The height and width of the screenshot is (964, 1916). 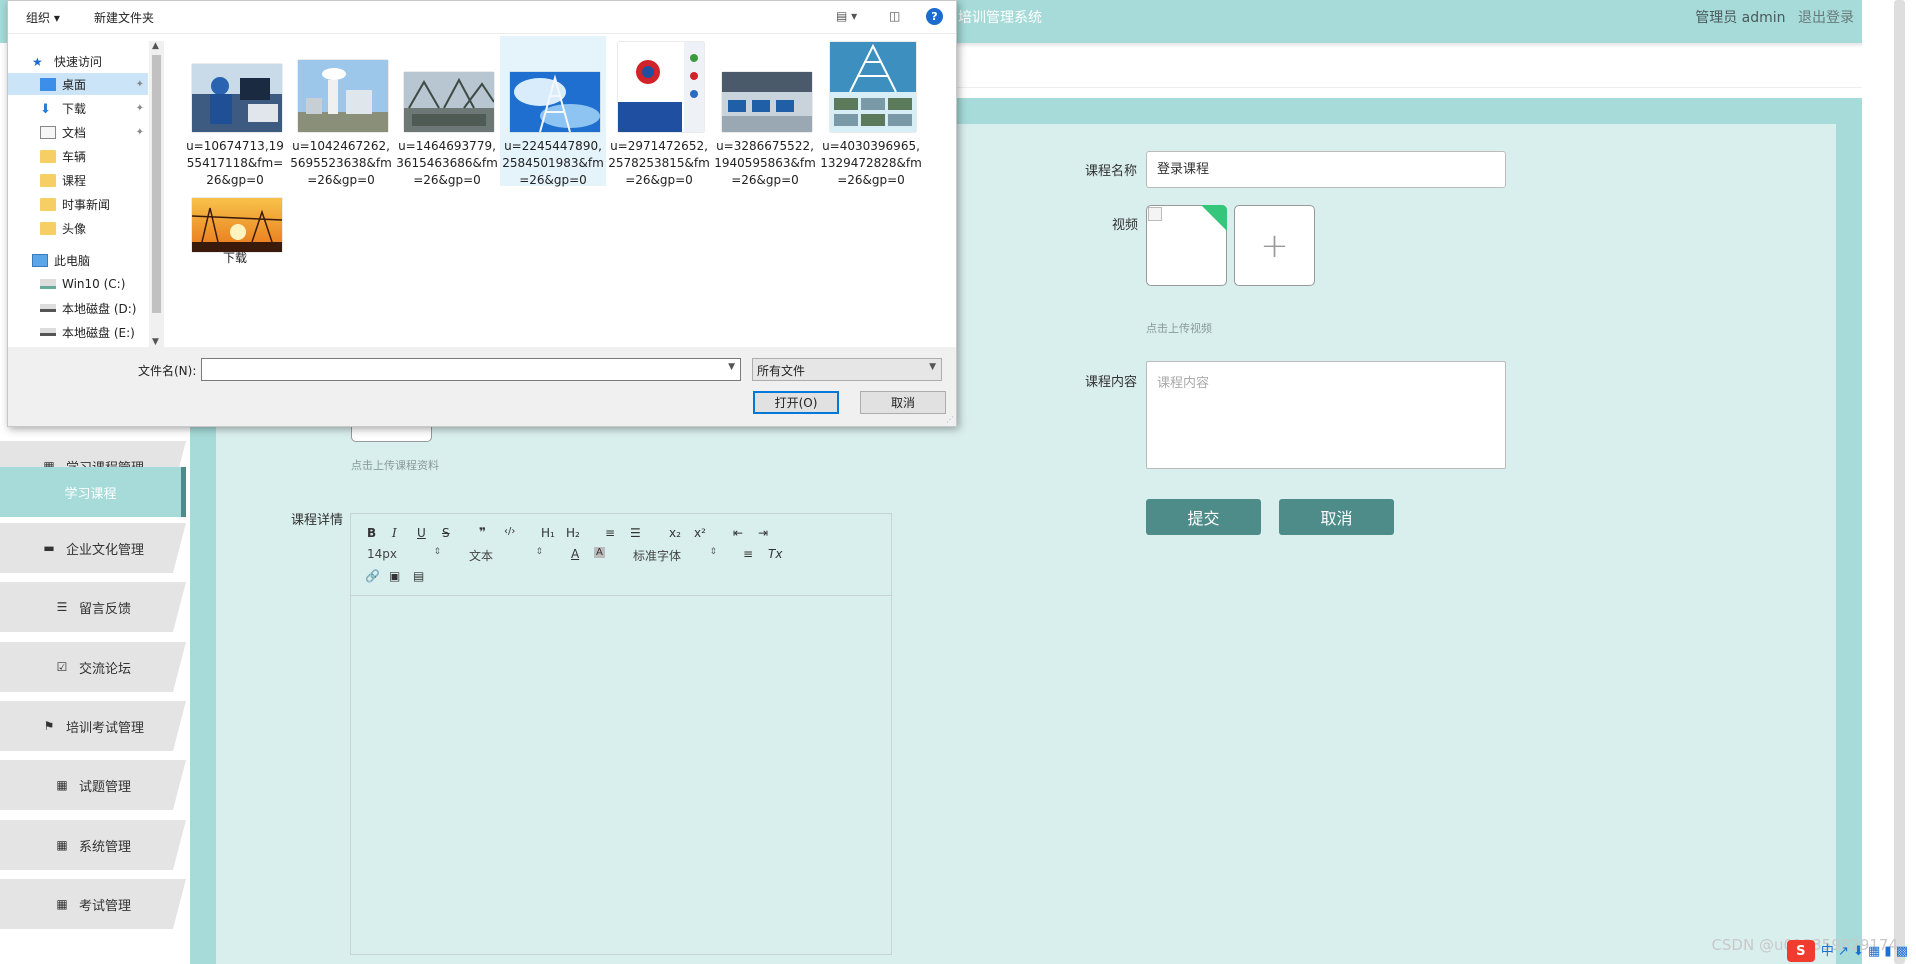 What do you see at coordinates (93, 607) in the screenshot?
I see `sidebar-item-feedback: ☰ 留言反馈` at bounding box center [93, 607].